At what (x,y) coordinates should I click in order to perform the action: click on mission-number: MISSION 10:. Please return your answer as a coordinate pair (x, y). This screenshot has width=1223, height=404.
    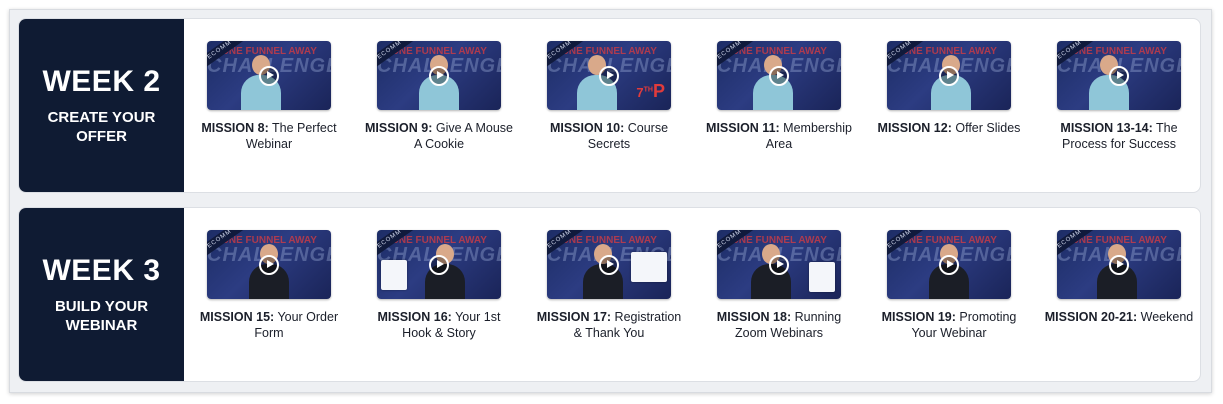
    Looking at the image, I should click on (587, 128).